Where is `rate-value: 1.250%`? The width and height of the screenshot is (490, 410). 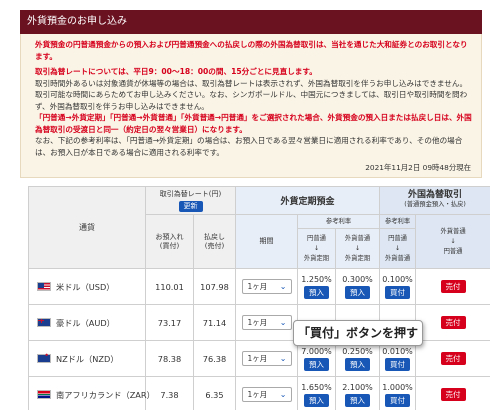 rate-value: 1.250% is located at coordinates (316, 279).